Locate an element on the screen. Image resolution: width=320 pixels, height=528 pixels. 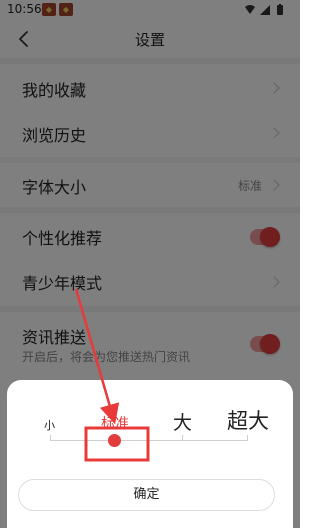
font-size-track is located at coordinates (149, 438).